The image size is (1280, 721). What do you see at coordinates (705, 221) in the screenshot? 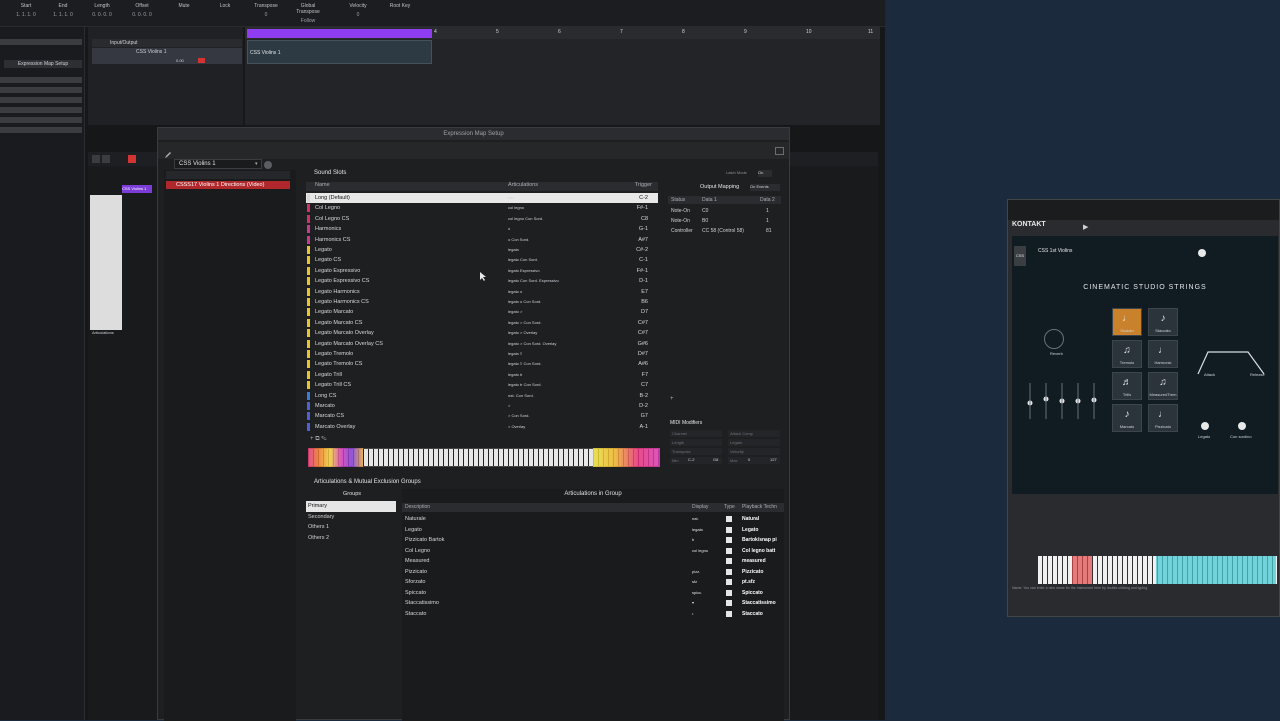
I see `output-data1: B0` at bounding box center [705, 221].